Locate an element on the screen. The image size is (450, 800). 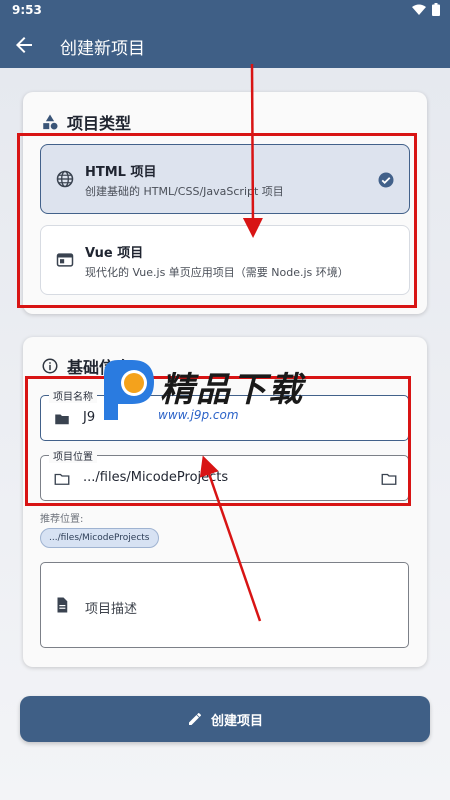
create-project-label: 创建项目 is located at coordinates (236, 721).